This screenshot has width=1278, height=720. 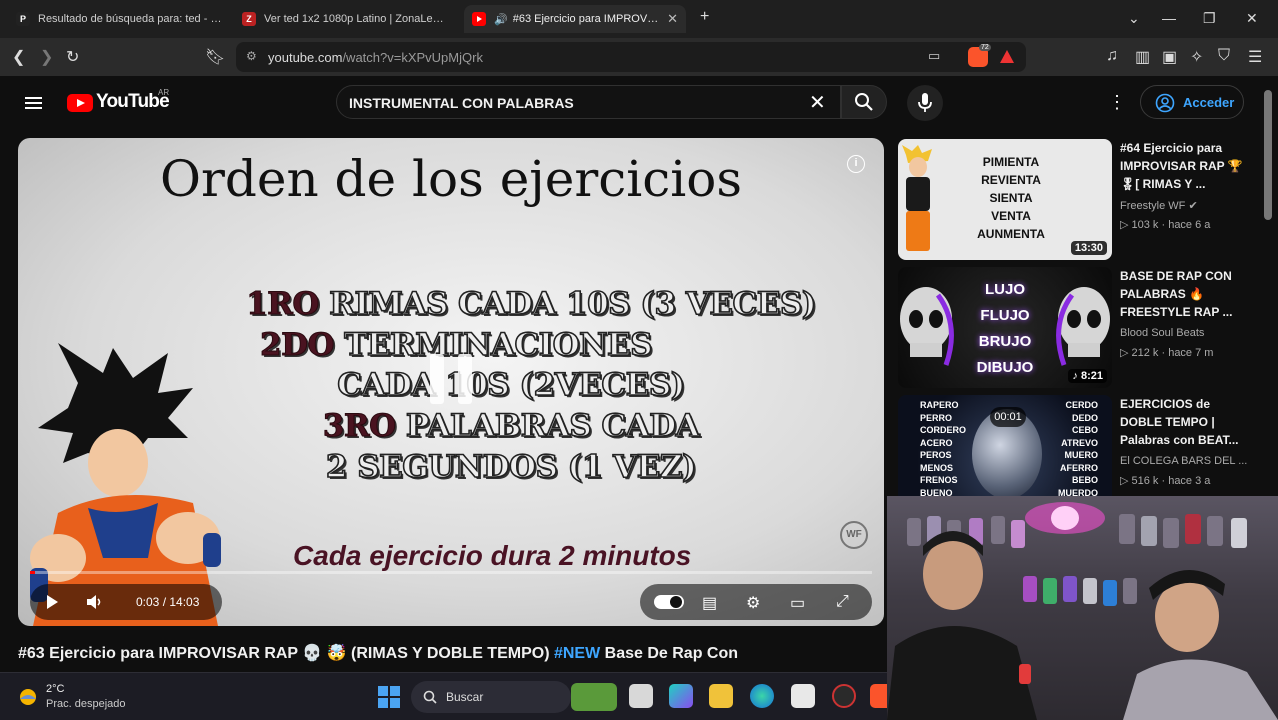 I want to click on cast-icon: ▭, so click(x=934, y=56).